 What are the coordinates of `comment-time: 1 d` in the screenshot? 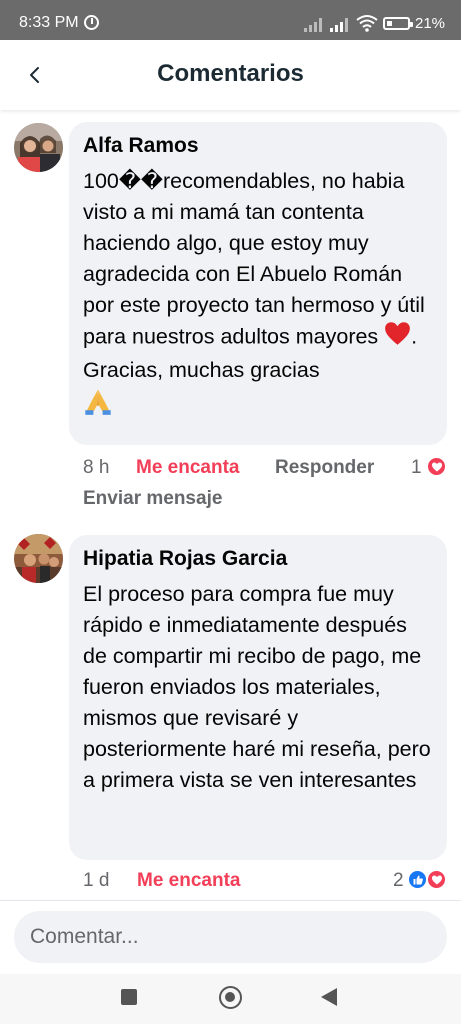 It's located at (96, 880).